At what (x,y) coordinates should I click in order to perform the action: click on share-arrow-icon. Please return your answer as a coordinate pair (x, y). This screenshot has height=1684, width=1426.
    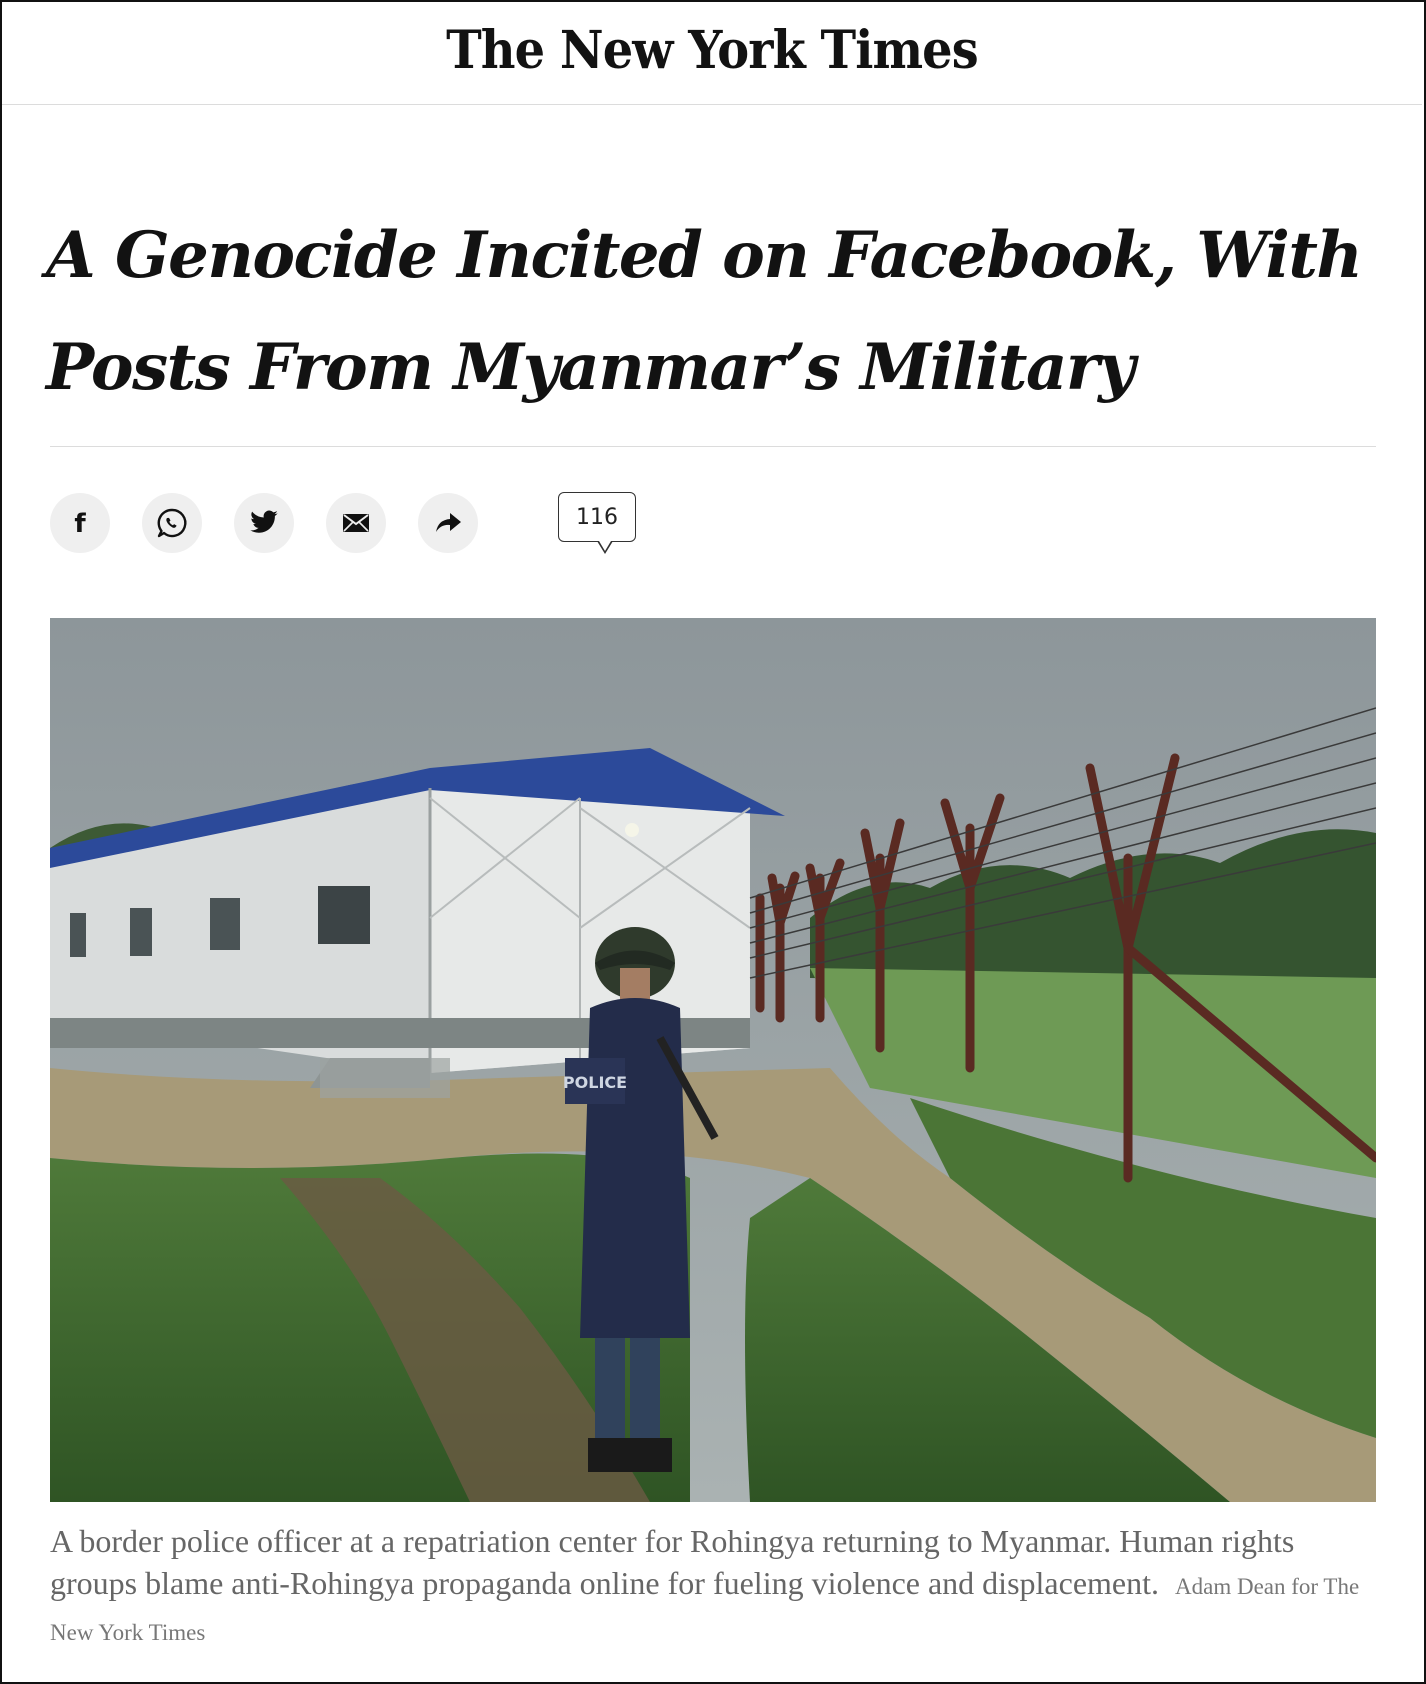
    Looking at the image, I should click on (448, 522).